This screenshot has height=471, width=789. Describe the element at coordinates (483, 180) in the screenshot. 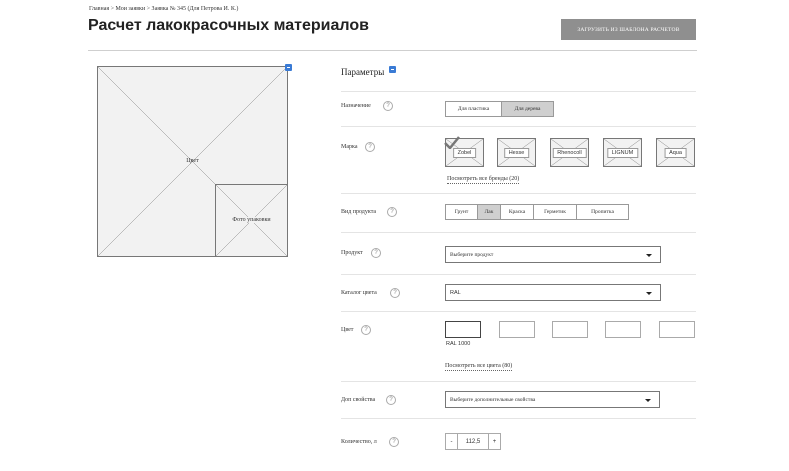

I see `all-brands-link: Посмотреть все бренды (20)` at that location.